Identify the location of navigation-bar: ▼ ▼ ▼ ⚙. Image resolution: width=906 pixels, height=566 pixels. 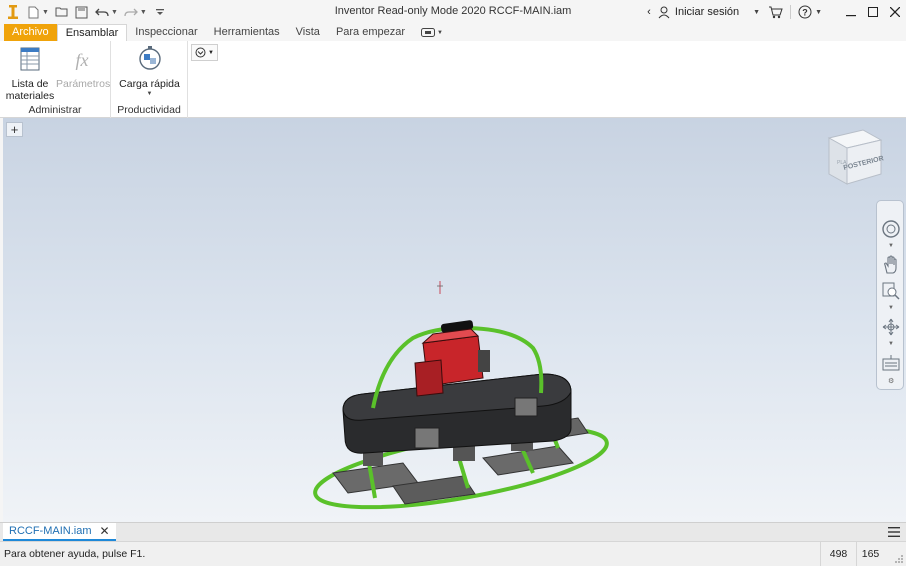
(890, 295).